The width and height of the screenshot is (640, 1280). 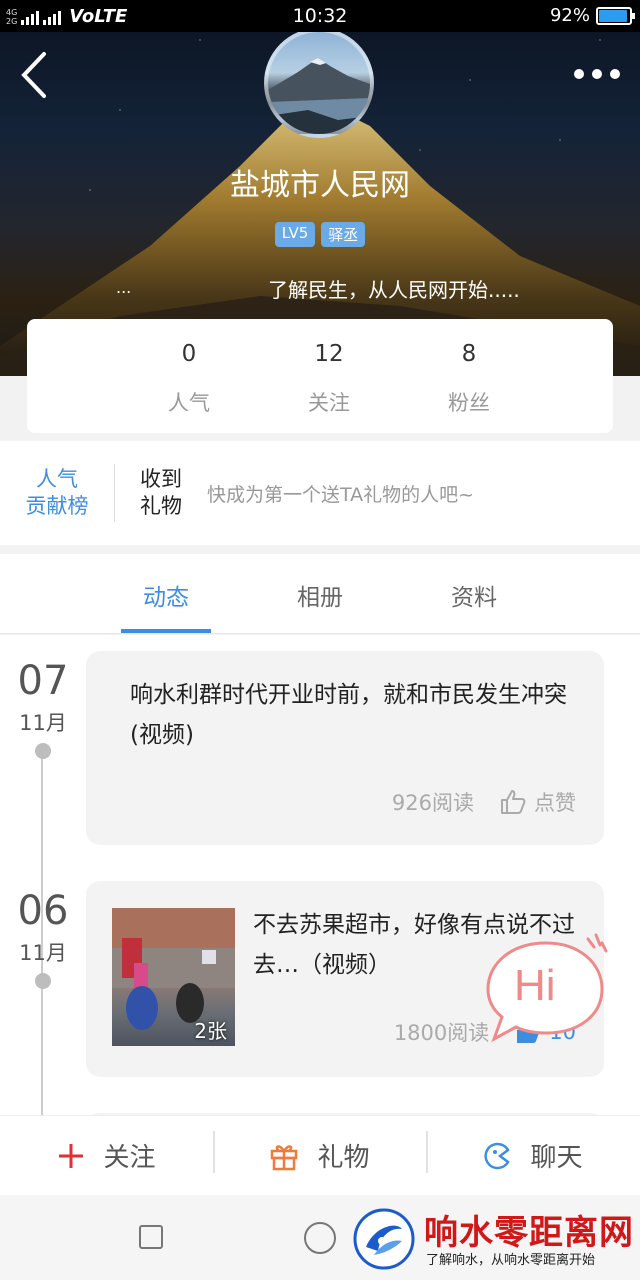 I want to click on post-text: 响水利群时代开业时前，就和市民发生冲突(视频), so click(x=348, y=715).